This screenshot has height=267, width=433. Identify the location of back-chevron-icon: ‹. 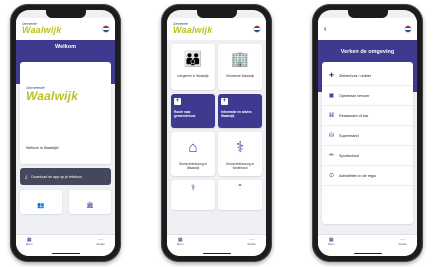
(325, 29).